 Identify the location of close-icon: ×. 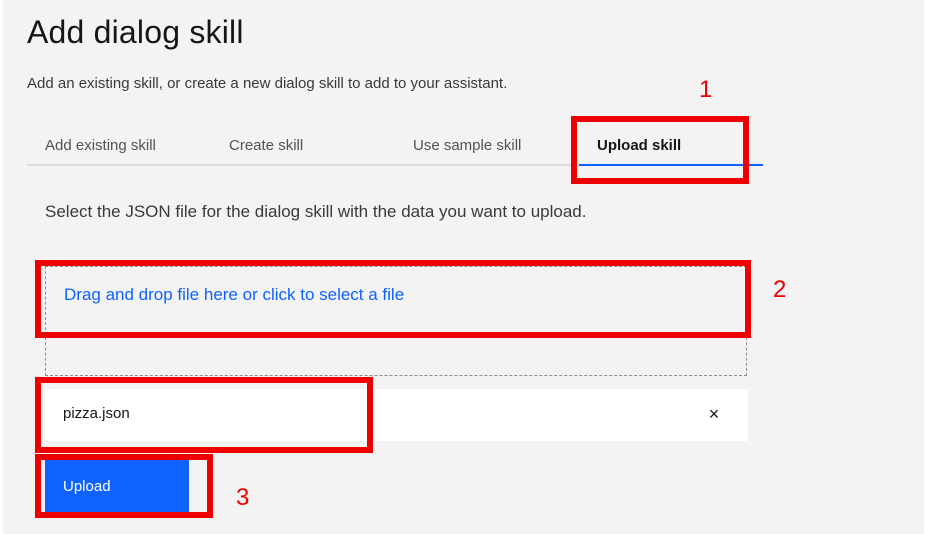
(714, 414).